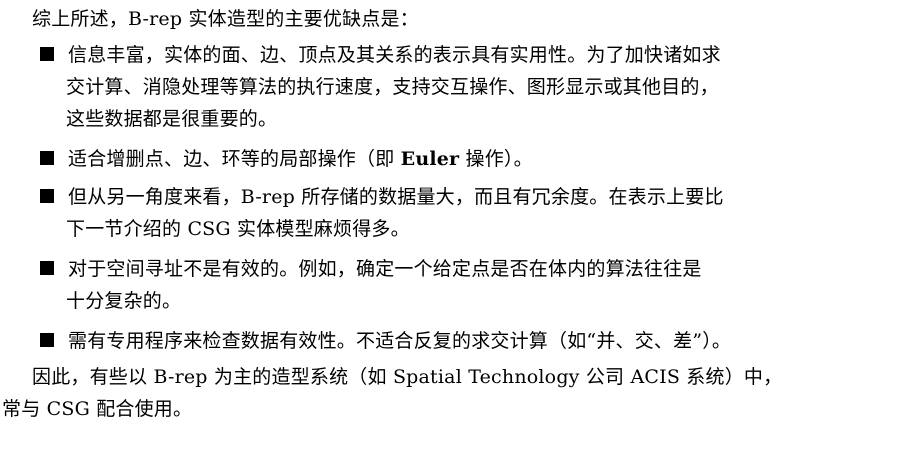 The height and width of the screenshot is (449, 900). I want to click on bullet-3-line-1: 但从另一角度来看，B-rep 所存储的数据量大，而且有冗余度。在表示上要比, so click(396, 197).